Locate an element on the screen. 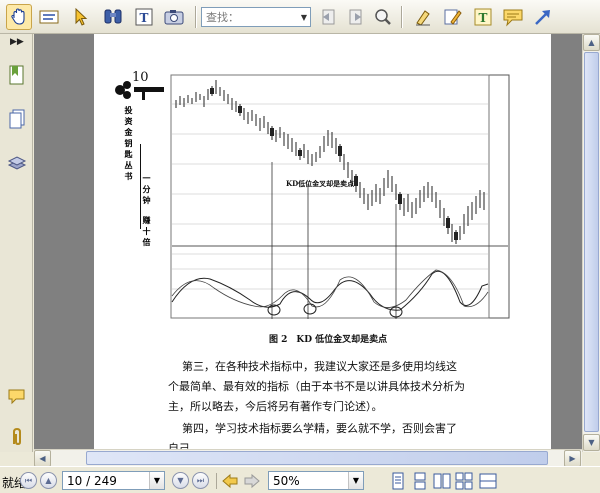  select-text-button is located at coordinates (49, 17).